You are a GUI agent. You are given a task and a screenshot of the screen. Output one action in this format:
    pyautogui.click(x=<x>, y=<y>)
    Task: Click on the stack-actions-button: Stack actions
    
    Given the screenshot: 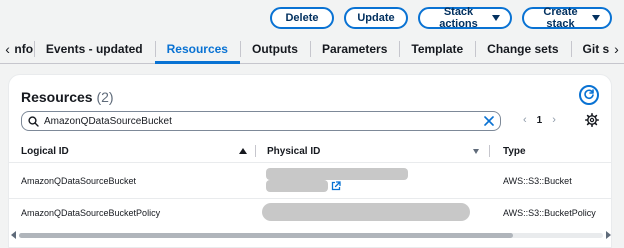 What is the action you would take?
    pyautogui.click(x=465, y=18)
    